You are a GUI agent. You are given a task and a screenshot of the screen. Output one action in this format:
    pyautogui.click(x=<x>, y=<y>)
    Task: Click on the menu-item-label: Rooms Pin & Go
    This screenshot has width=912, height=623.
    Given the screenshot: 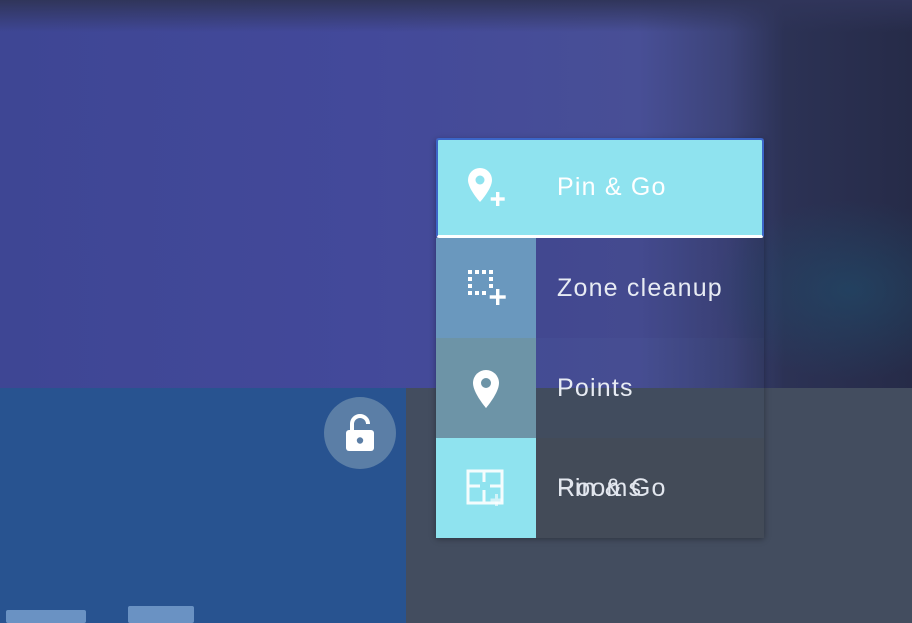 What is the action you would take?
    pyautogui.click(x=611, y=488)
    